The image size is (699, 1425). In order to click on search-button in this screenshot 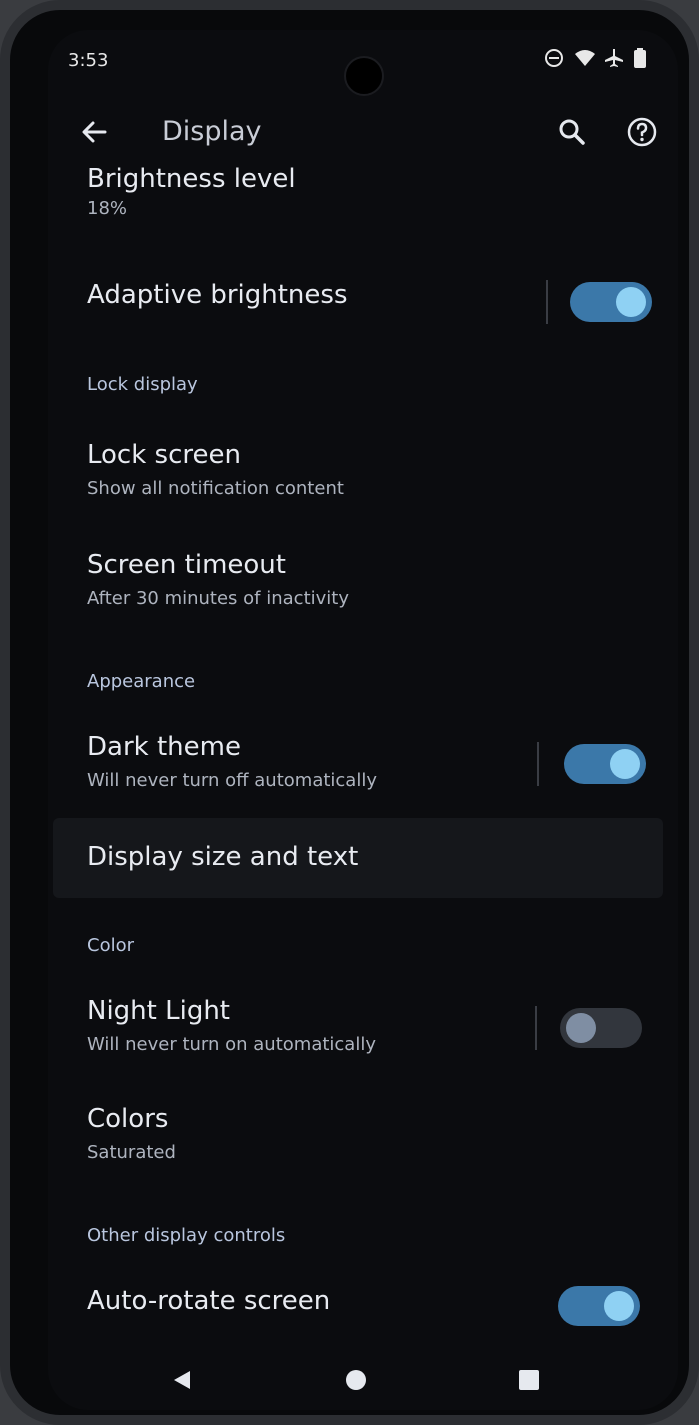, I will do `click(572, 132)`.